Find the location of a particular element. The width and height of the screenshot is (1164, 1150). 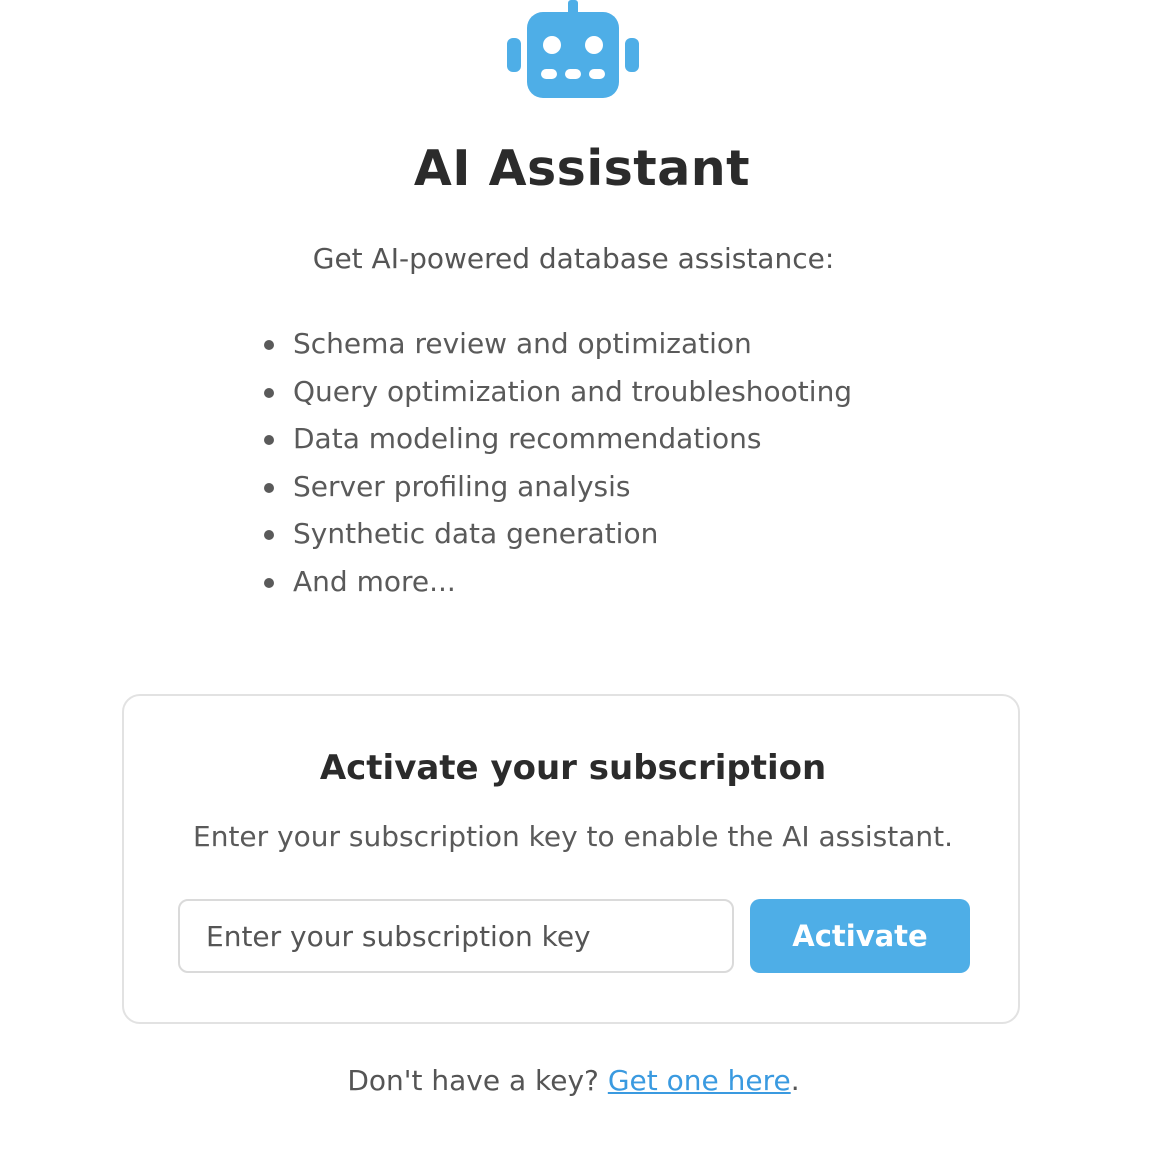

activate-button: Activate is located at coordinates (860, 936).